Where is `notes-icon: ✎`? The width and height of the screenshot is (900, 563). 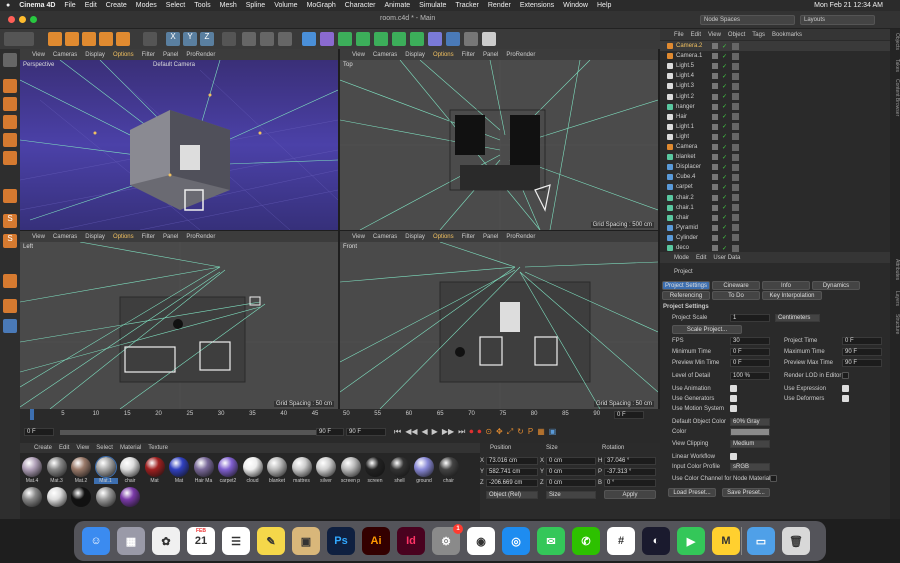
notes-icon: ✎ is located at coordinates (271, 541).